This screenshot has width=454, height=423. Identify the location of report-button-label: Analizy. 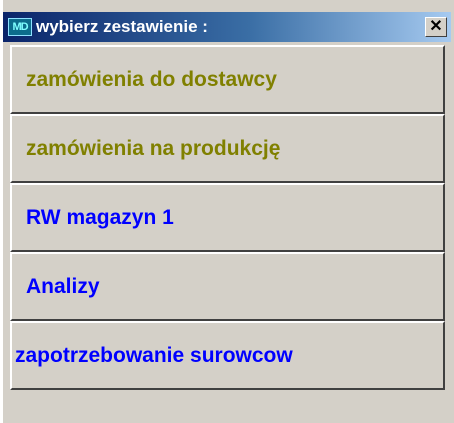
(63, 286).